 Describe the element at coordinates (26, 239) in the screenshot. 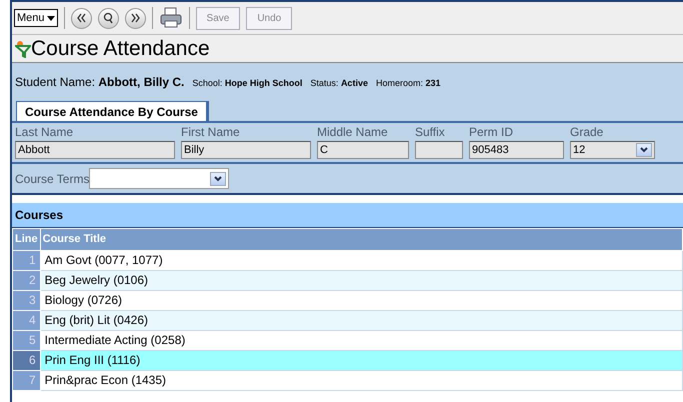

I see `column-header: Line` at that location.